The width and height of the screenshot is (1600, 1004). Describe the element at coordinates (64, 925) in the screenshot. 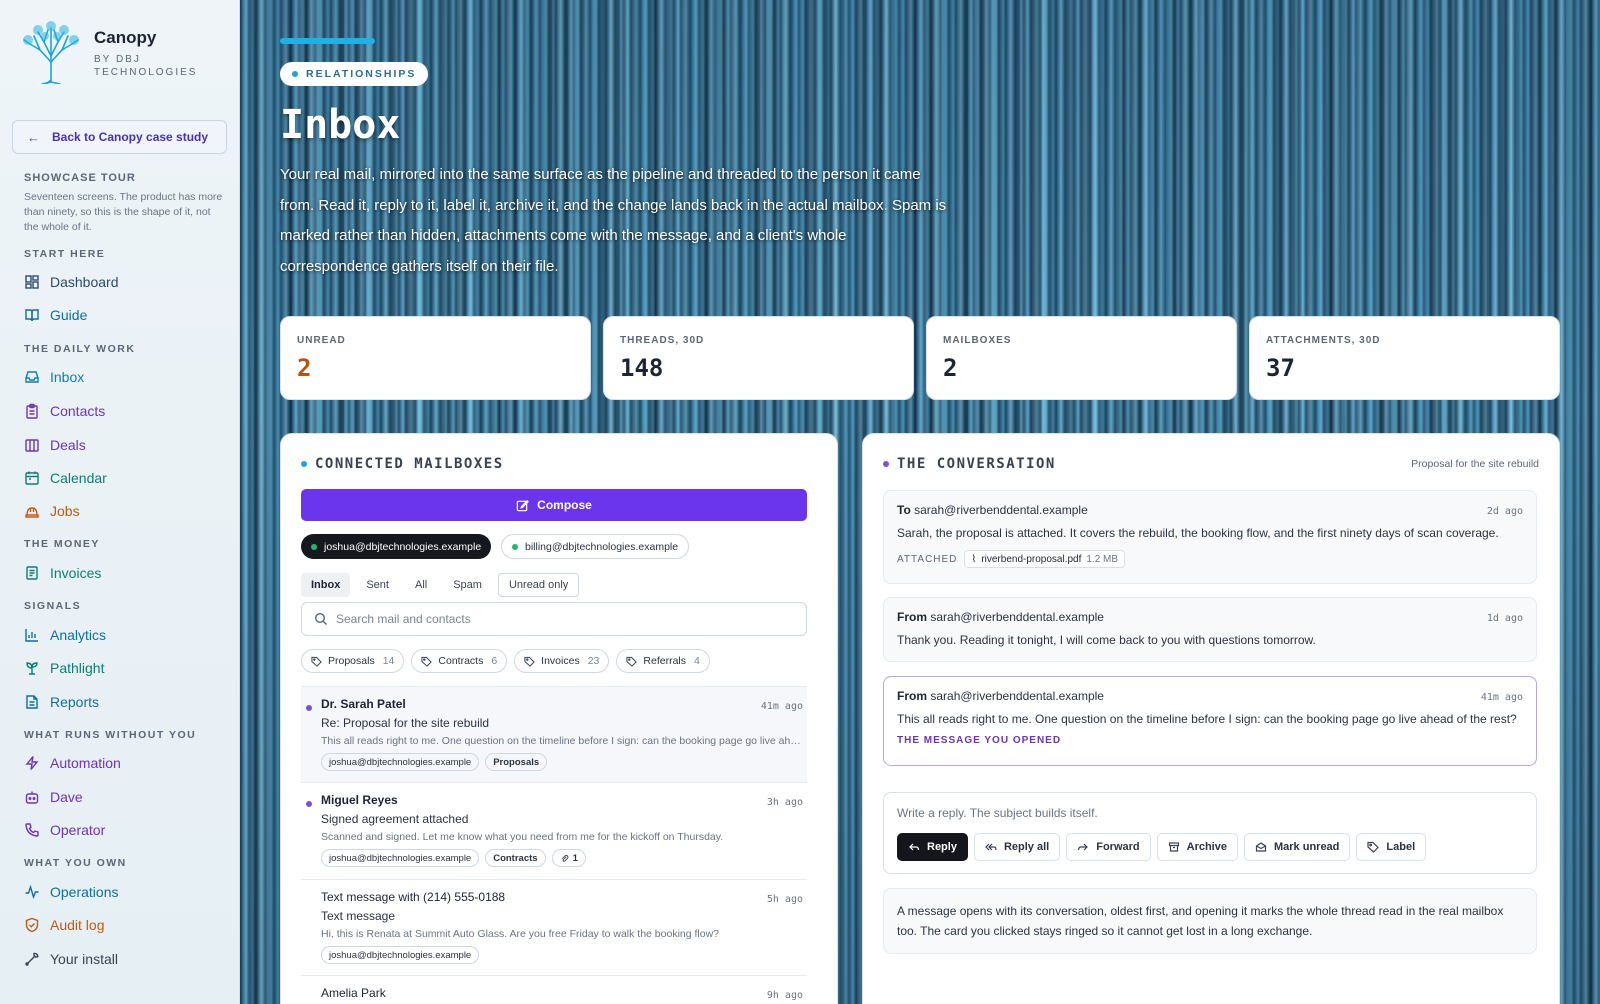

I see `sidebar-item-audit-log: Audit log` at that location.